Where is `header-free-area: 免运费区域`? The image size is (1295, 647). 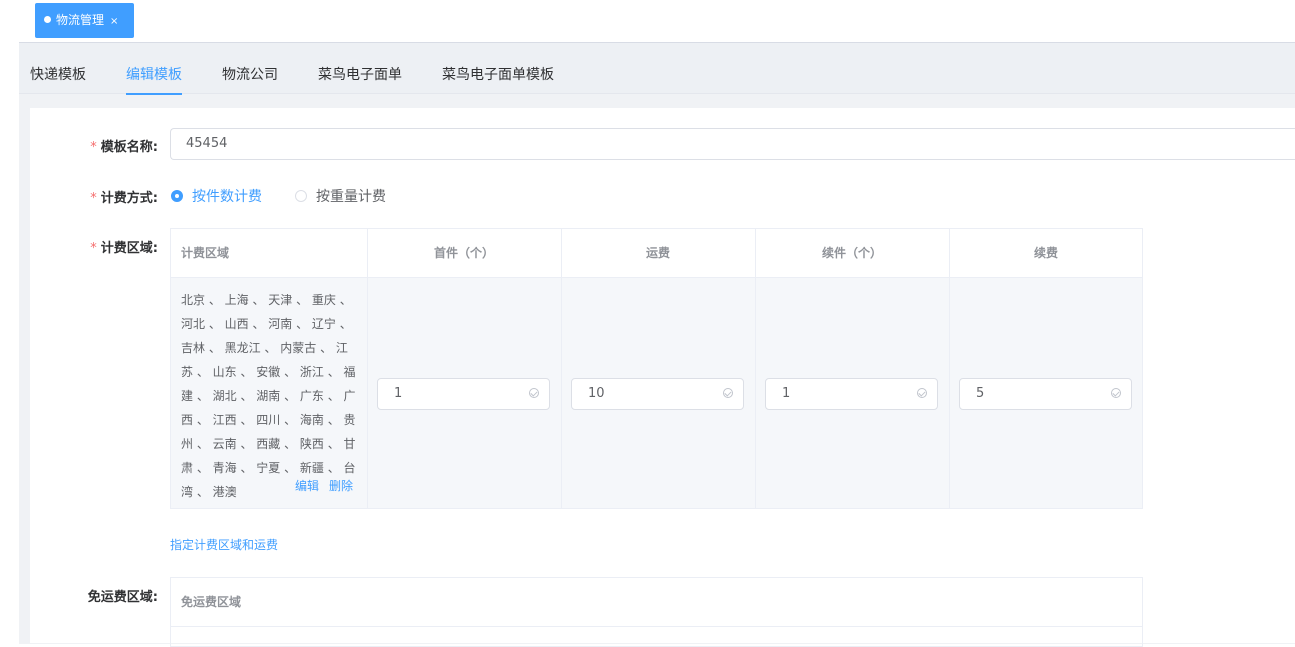 header-free-area: 免运费区域 is located at coordinates (211, 602).